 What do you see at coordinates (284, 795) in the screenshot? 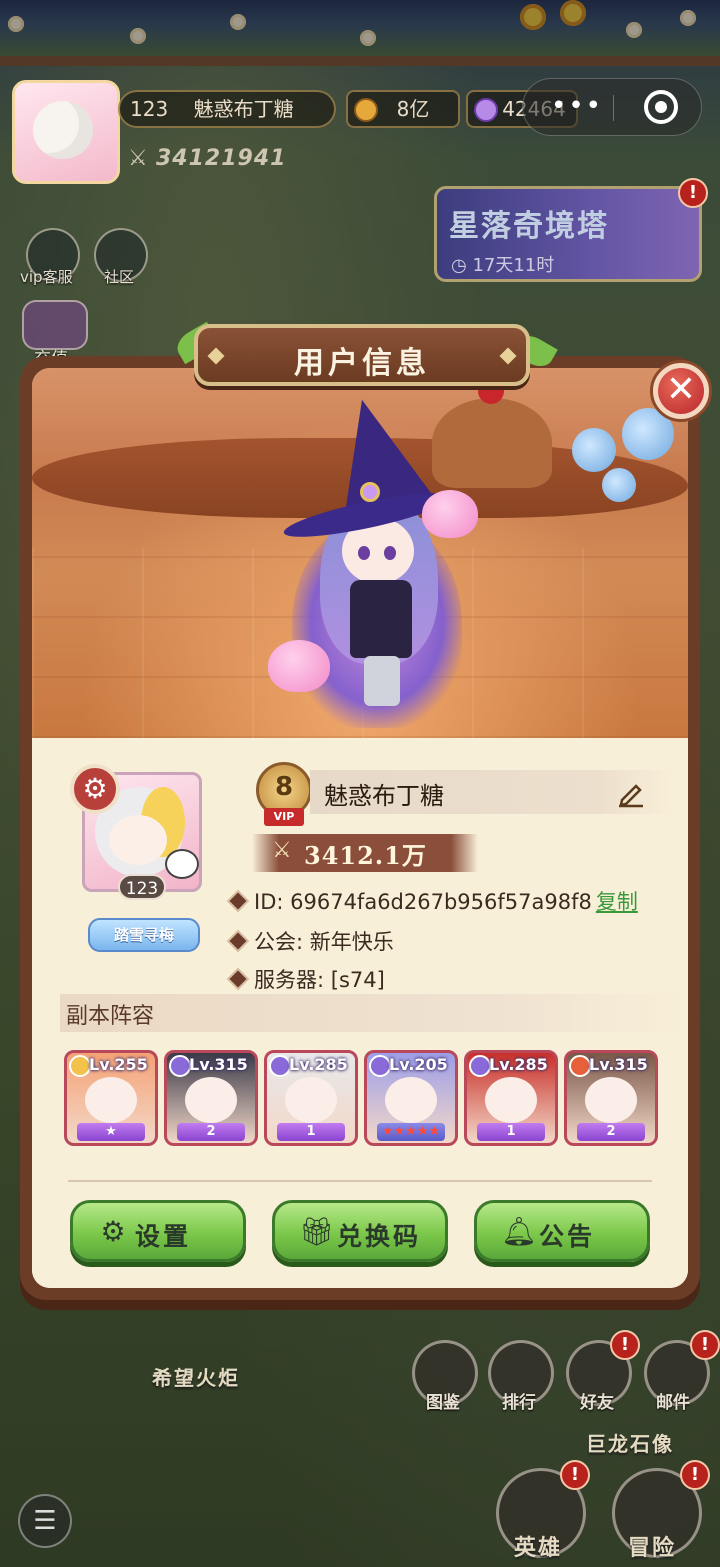
I see `vip-badge: 8 VIP` at bounding box center [284, 795].